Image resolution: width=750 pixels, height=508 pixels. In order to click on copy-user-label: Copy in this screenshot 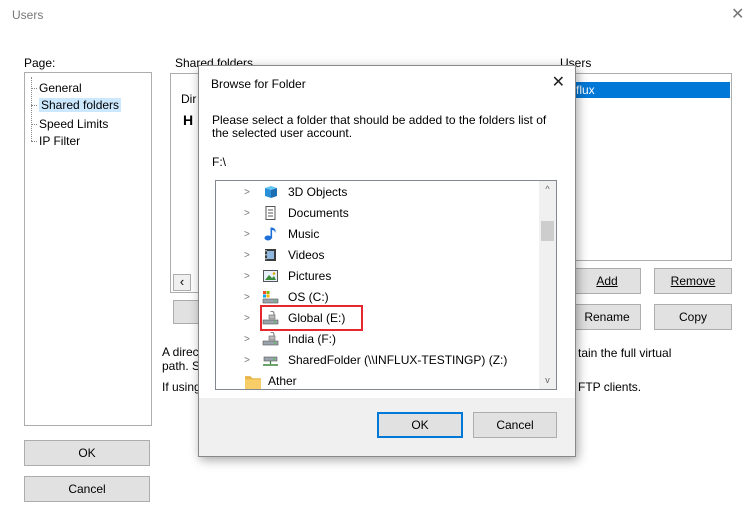, I will do `click(692, 317)`.